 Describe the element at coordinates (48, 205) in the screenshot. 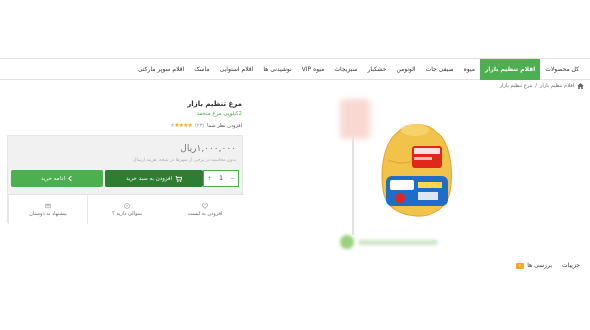

I see `share-icon` at that location.